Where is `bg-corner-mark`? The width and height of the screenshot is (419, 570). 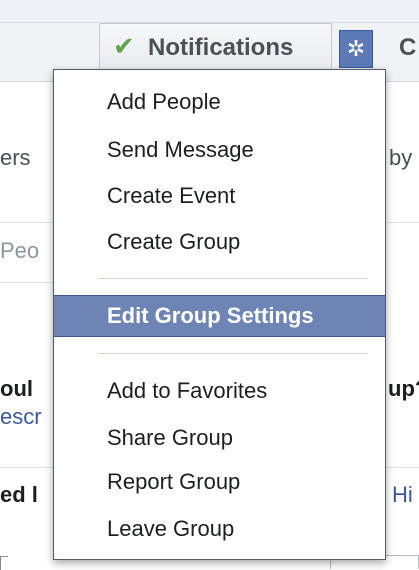 bg-corner-mark is located at coordinates (4, 563).